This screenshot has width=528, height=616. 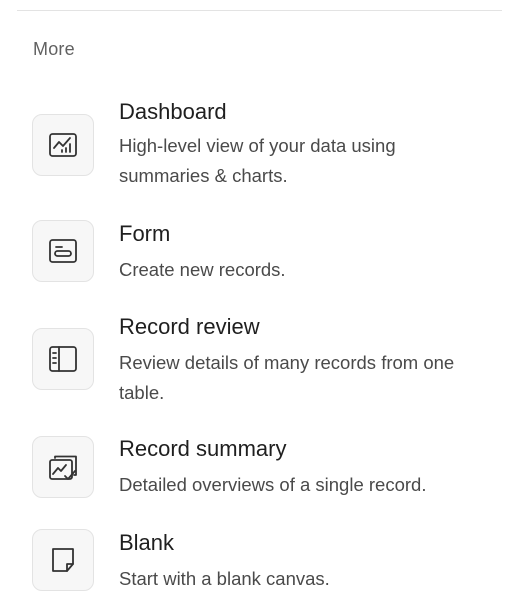 What do you see at coordinates (203, 448) in the screenshot?
I see `record-summary-title: Record summary` at bounding box center [203, 448].